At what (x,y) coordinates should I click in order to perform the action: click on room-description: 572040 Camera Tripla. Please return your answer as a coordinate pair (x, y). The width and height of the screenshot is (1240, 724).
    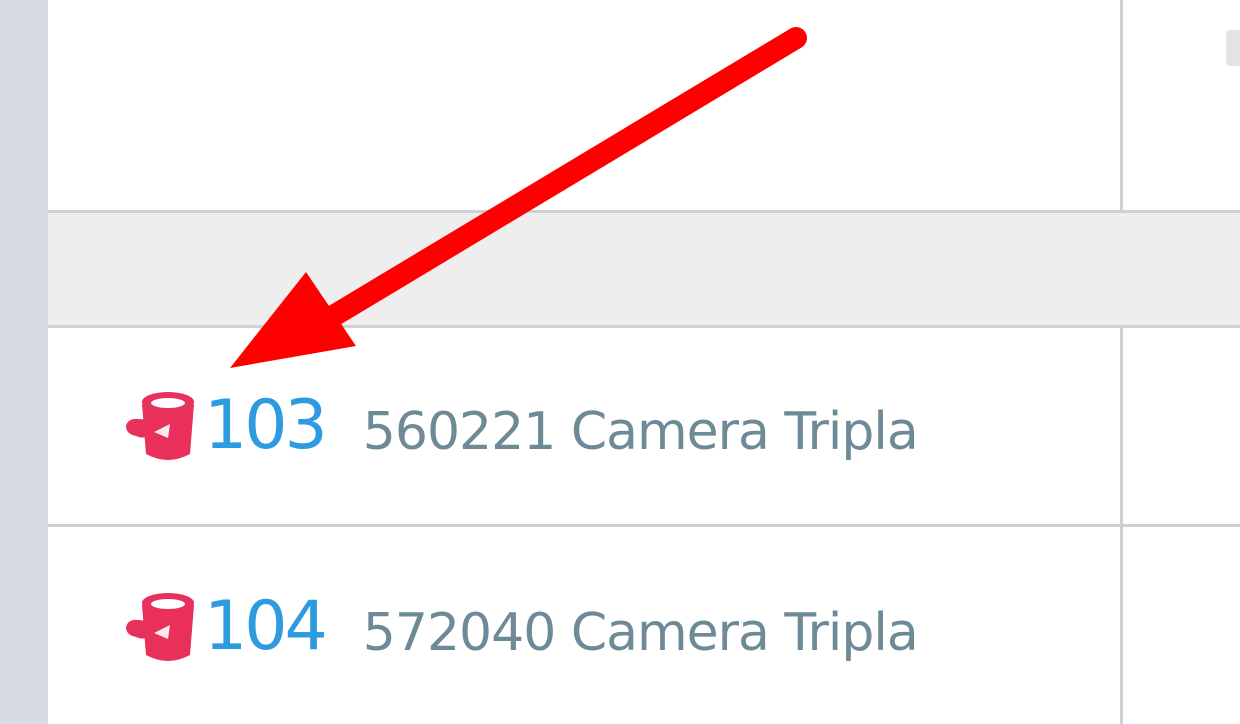
    Looking at the image, I should click on (640, 633).